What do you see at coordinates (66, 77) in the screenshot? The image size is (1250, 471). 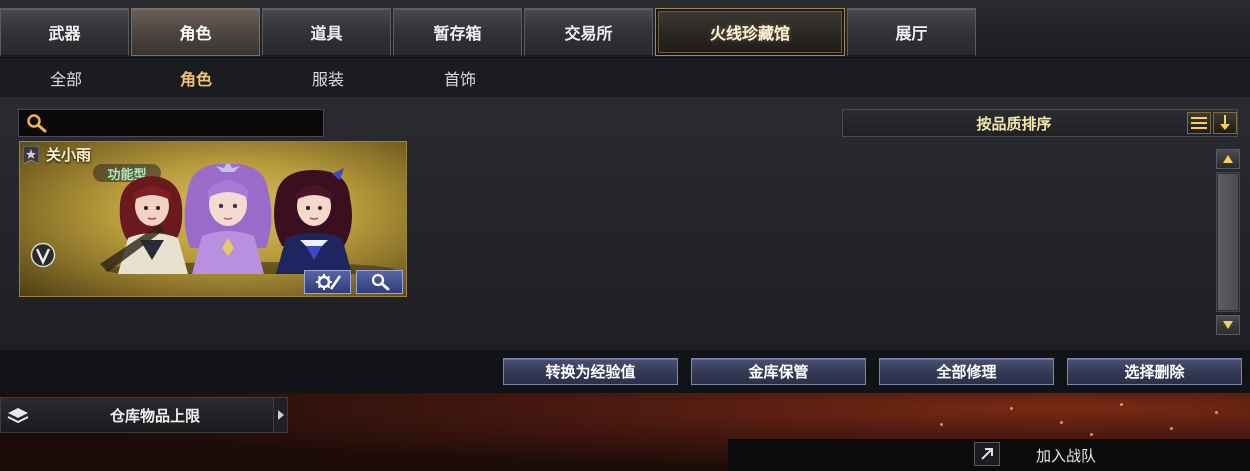 I see `subtab-all: 全部` at bounding box center [66, 77].